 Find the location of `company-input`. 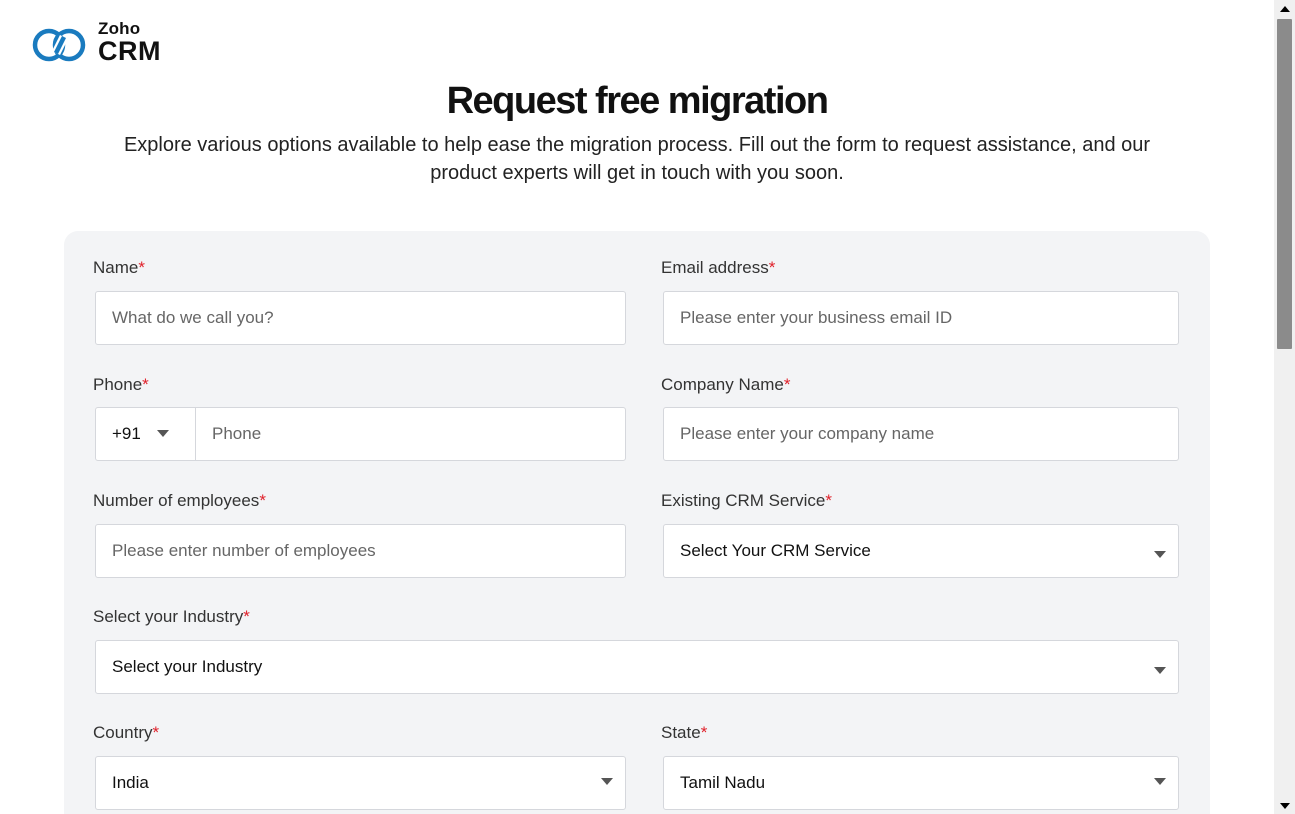

company-input is located at coordinates (921, 434).